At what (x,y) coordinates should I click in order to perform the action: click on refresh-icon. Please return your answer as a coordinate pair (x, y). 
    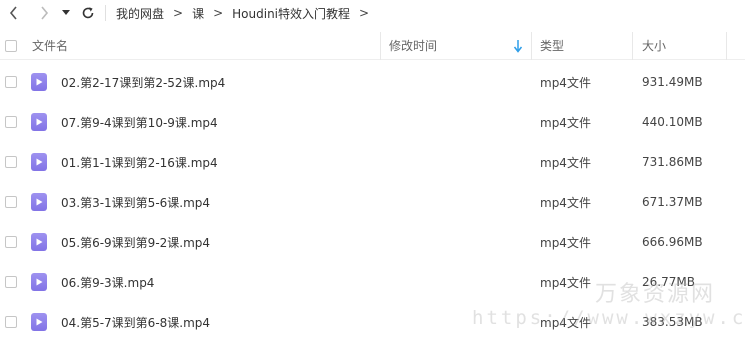
    Looking at the image, I should click on (88, 13).